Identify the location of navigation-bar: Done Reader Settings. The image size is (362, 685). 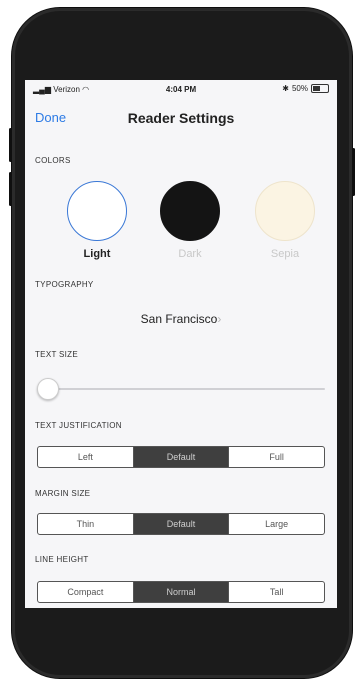
(181, 117).